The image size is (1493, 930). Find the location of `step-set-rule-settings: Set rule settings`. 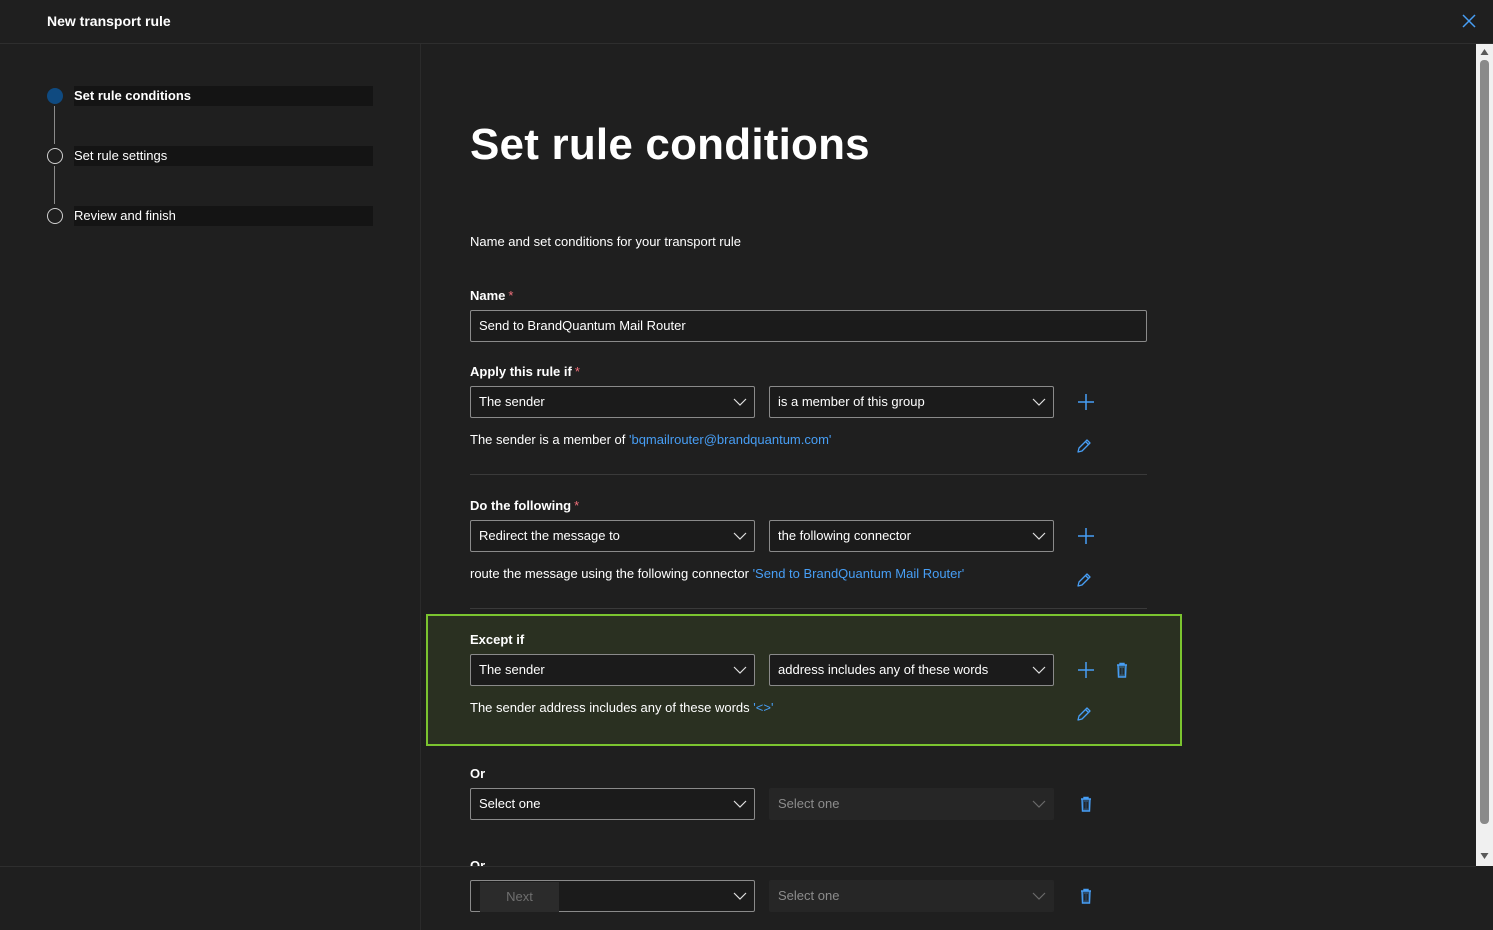

step-set-rule-settings: Set rule settings is located at coordinates (210, 156).